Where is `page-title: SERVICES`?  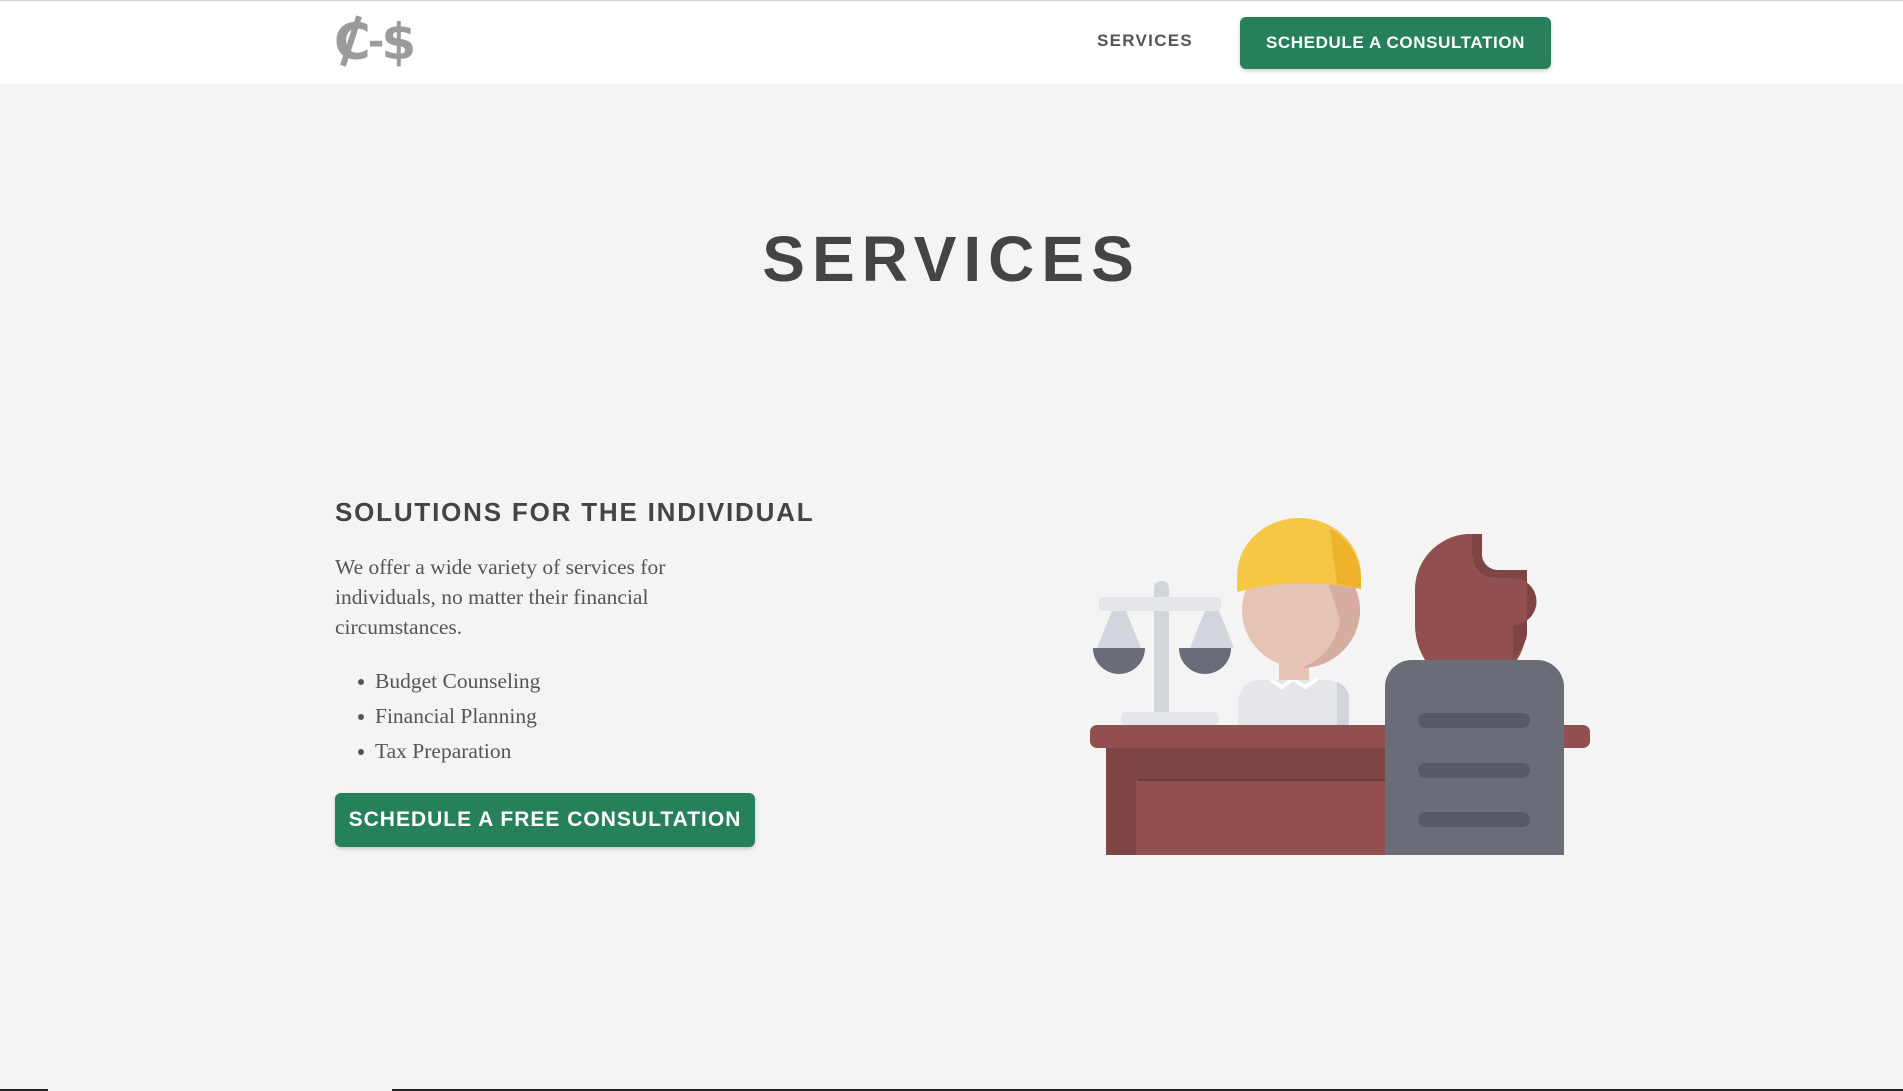 page-title: SERVICES is located at coordinates (951, 259).